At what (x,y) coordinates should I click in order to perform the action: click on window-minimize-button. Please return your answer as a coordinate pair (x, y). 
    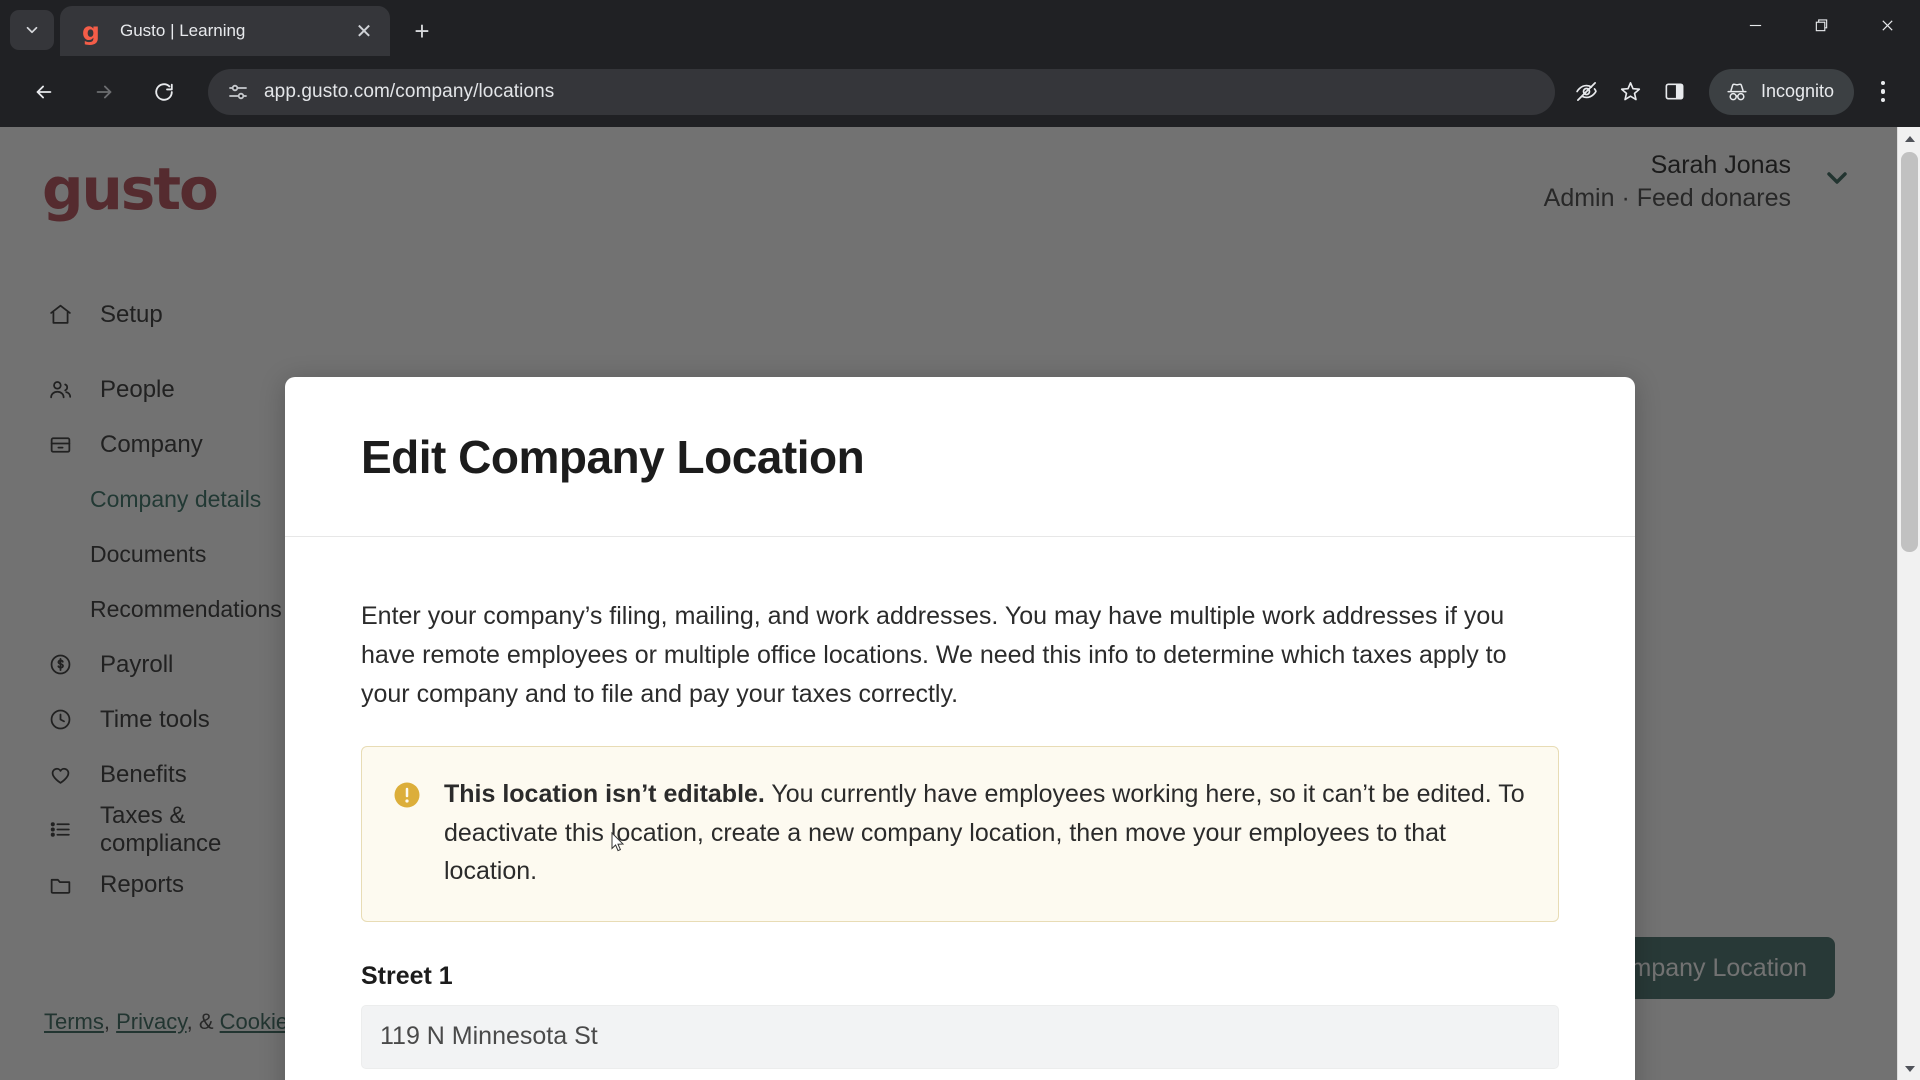
    Looking at the image, I should click on (1755, 25).